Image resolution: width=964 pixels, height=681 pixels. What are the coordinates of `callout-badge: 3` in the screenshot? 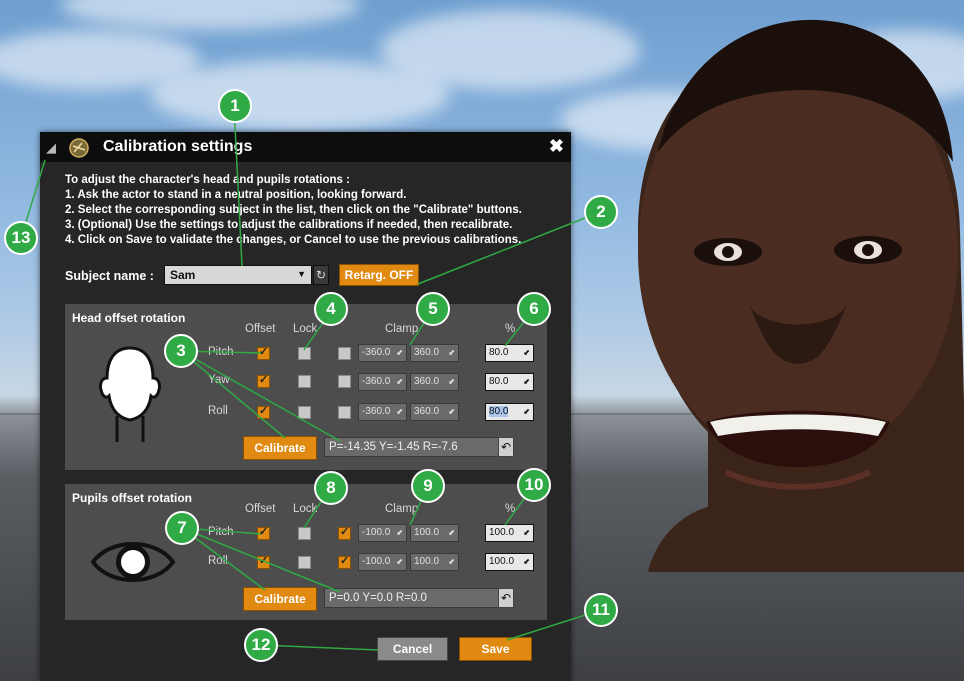 It's located at (181, 351).